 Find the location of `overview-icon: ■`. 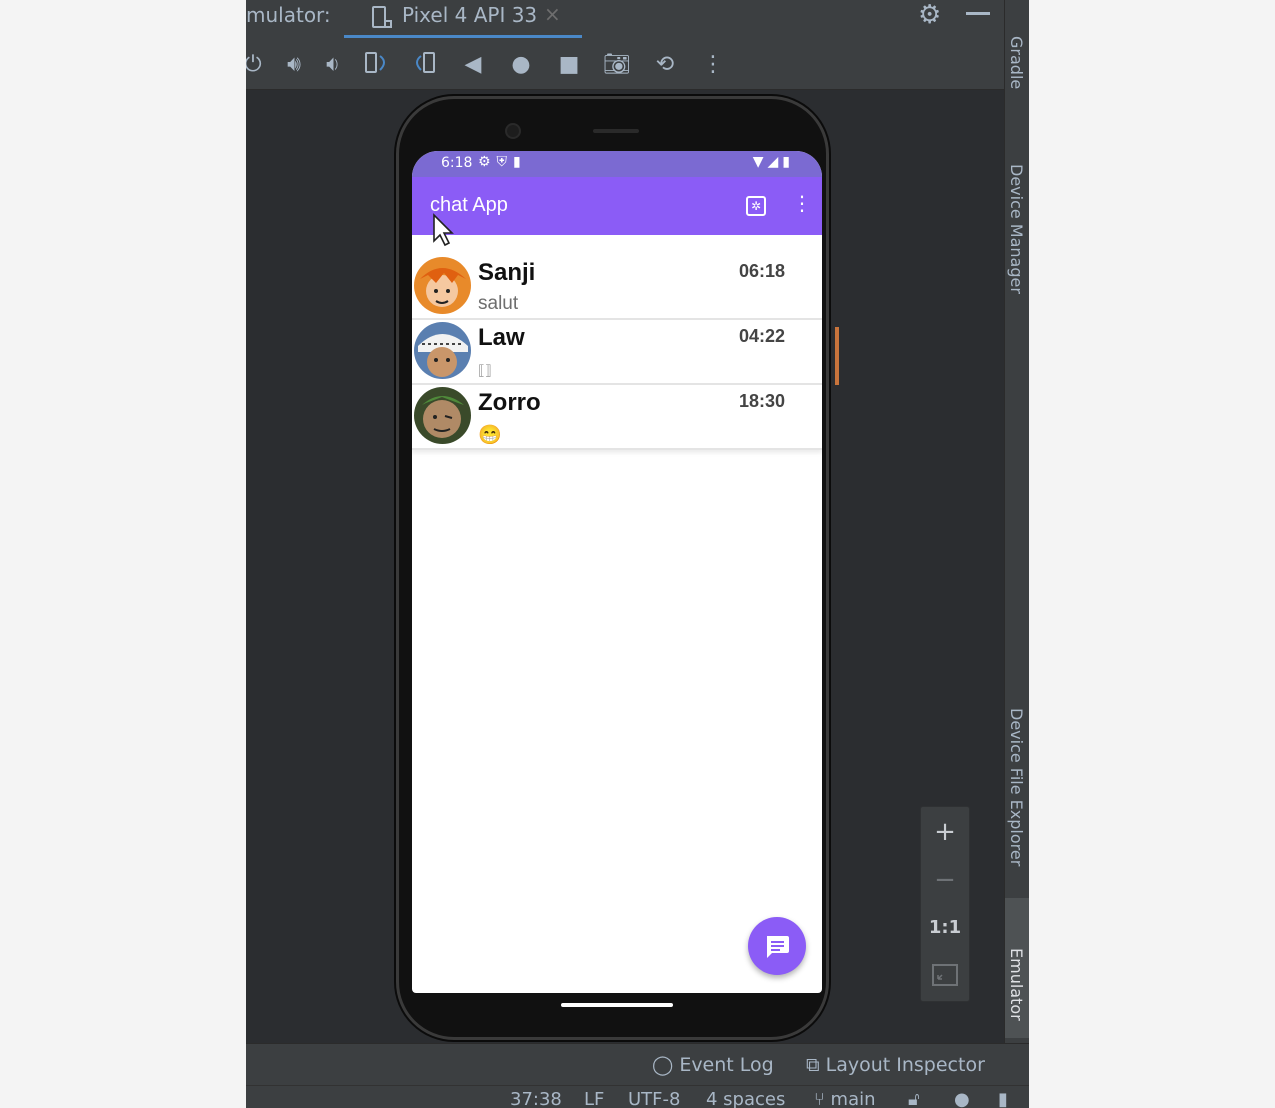

overview-icon: ■ is located at coordinates (569, 65).